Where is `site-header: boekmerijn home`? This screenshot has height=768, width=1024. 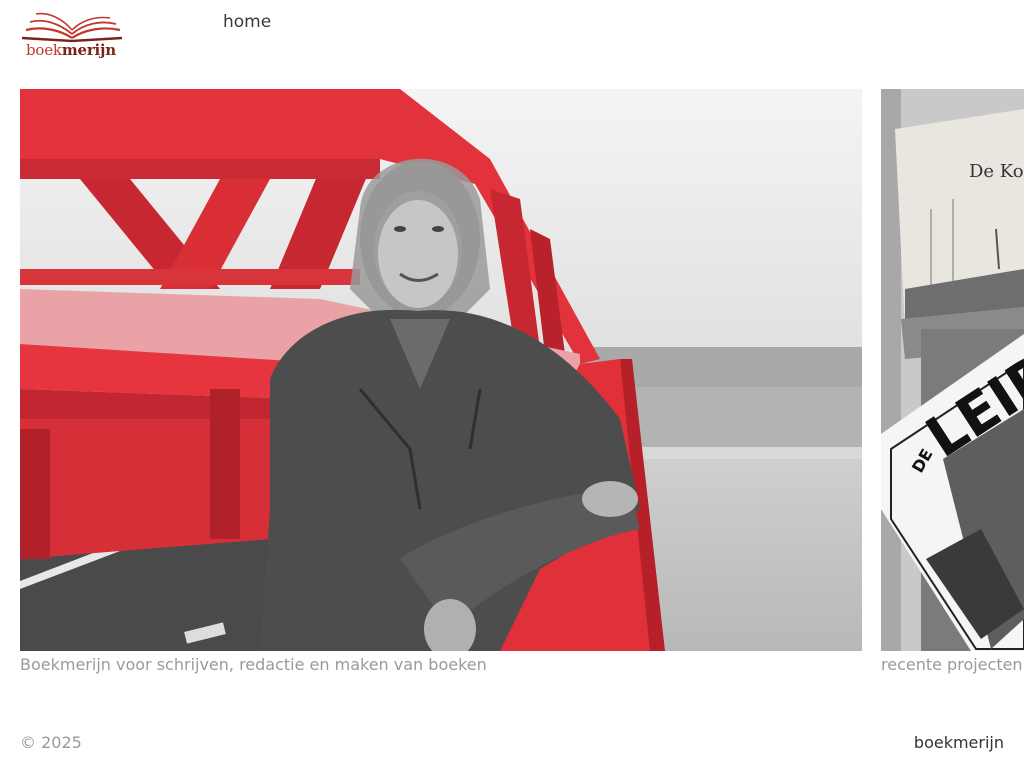 site-header: boekmerijn home is located at coordinates (512, 40).